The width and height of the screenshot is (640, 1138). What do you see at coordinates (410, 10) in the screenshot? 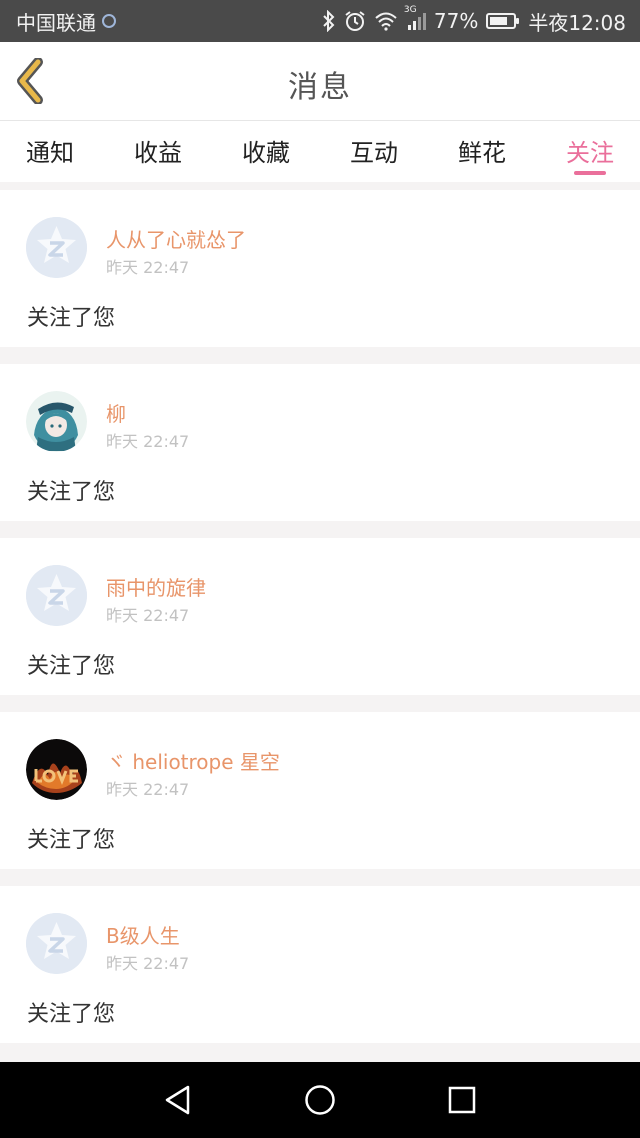
I see `network-type-label: 3G` at bounding box center [410, 10].